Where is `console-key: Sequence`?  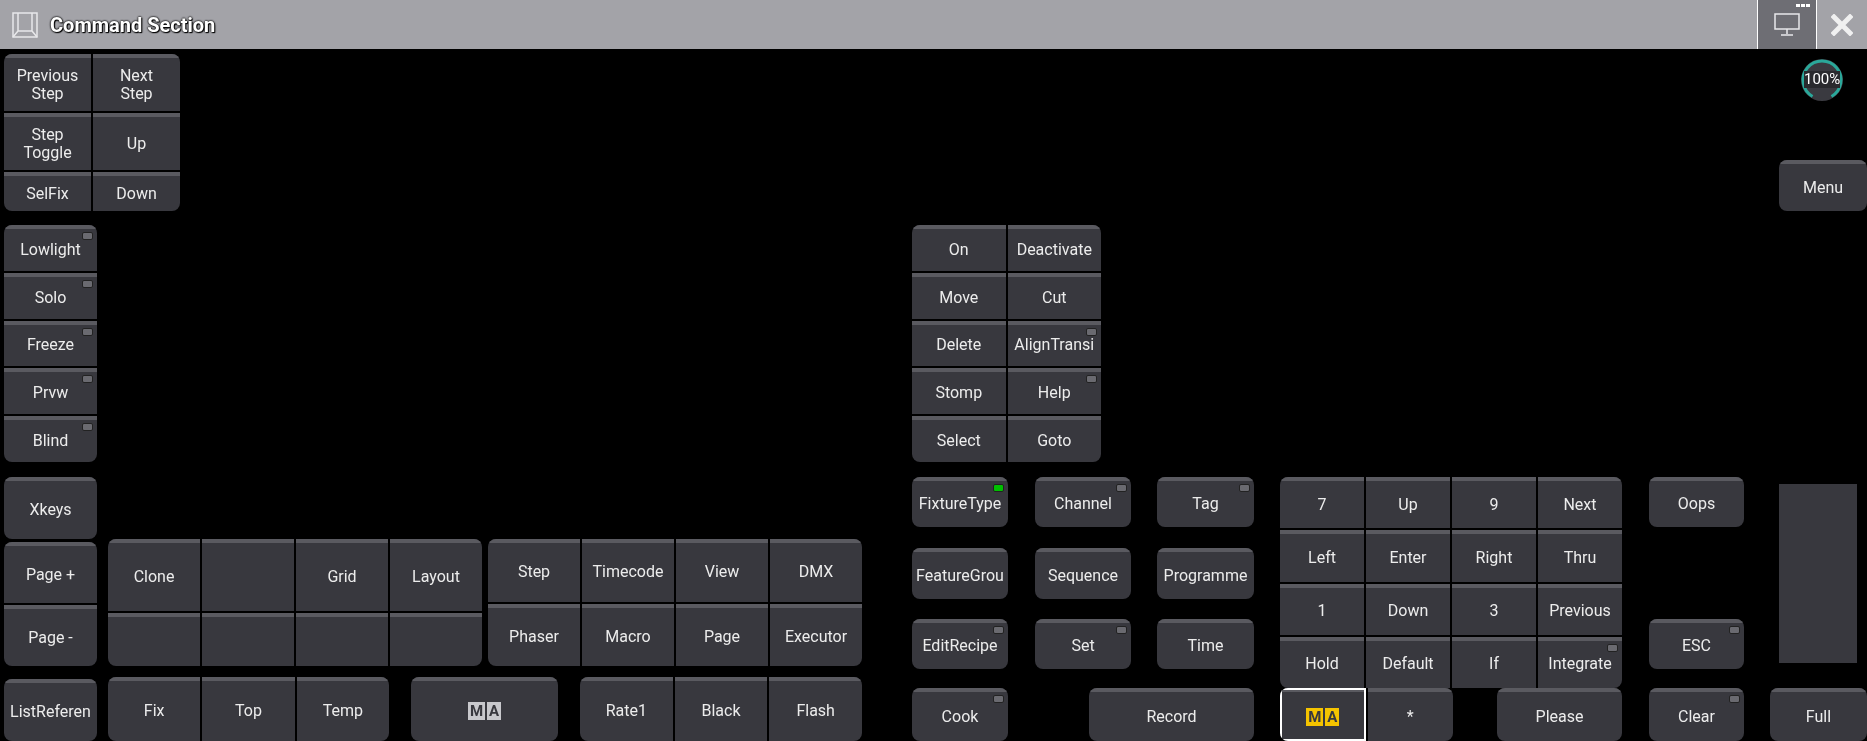 console-key: Sequence is located at coordinates (1083, 573).